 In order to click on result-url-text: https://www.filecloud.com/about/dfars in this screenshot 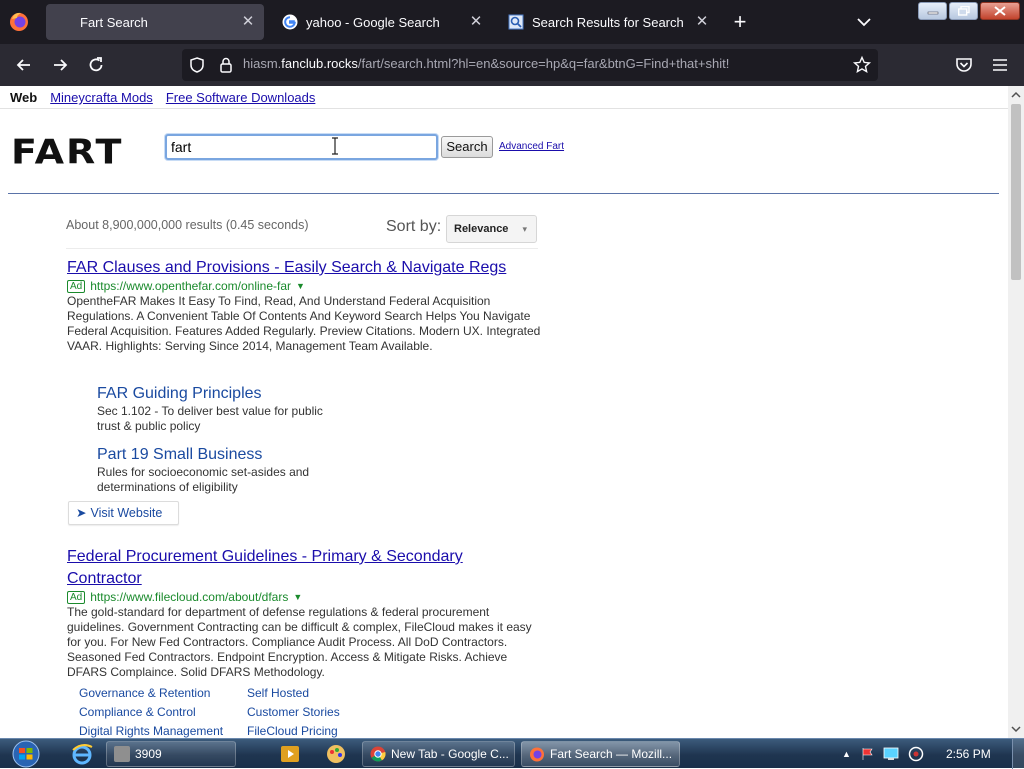, I will do `click(189, 597)`.